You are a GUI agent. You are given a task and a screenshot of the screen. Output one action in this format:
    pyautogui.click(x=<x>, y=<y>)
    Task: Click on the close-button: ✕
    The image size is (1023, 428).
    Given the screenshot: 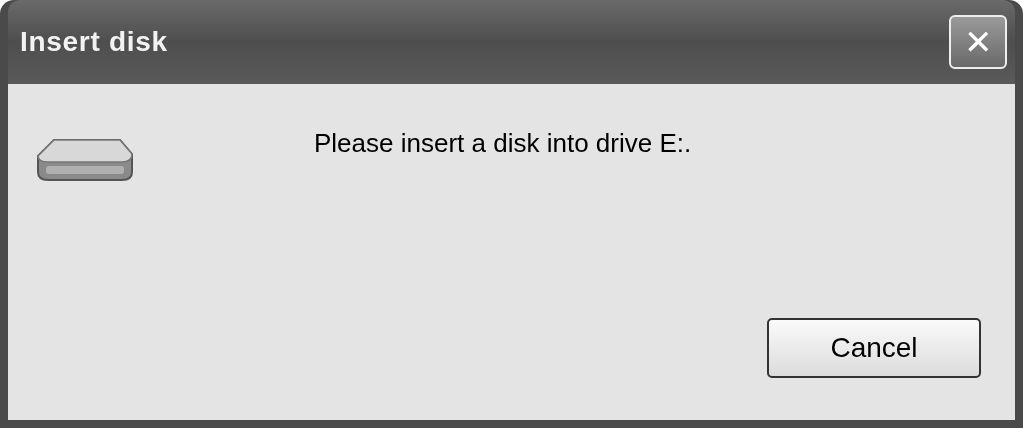 What is the action you would take?
    pyautogui.click(x=978, y=42)
    